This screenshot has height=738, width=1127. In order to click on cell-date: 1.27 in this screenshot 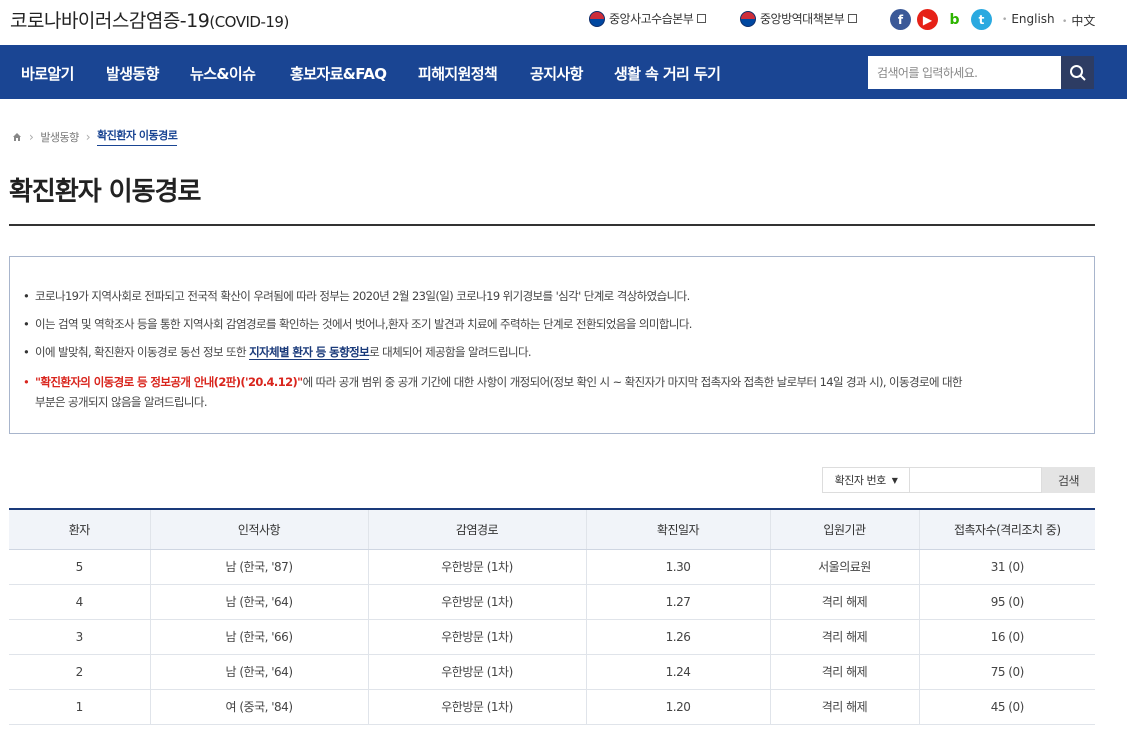, I will do `click(677, 602)`.